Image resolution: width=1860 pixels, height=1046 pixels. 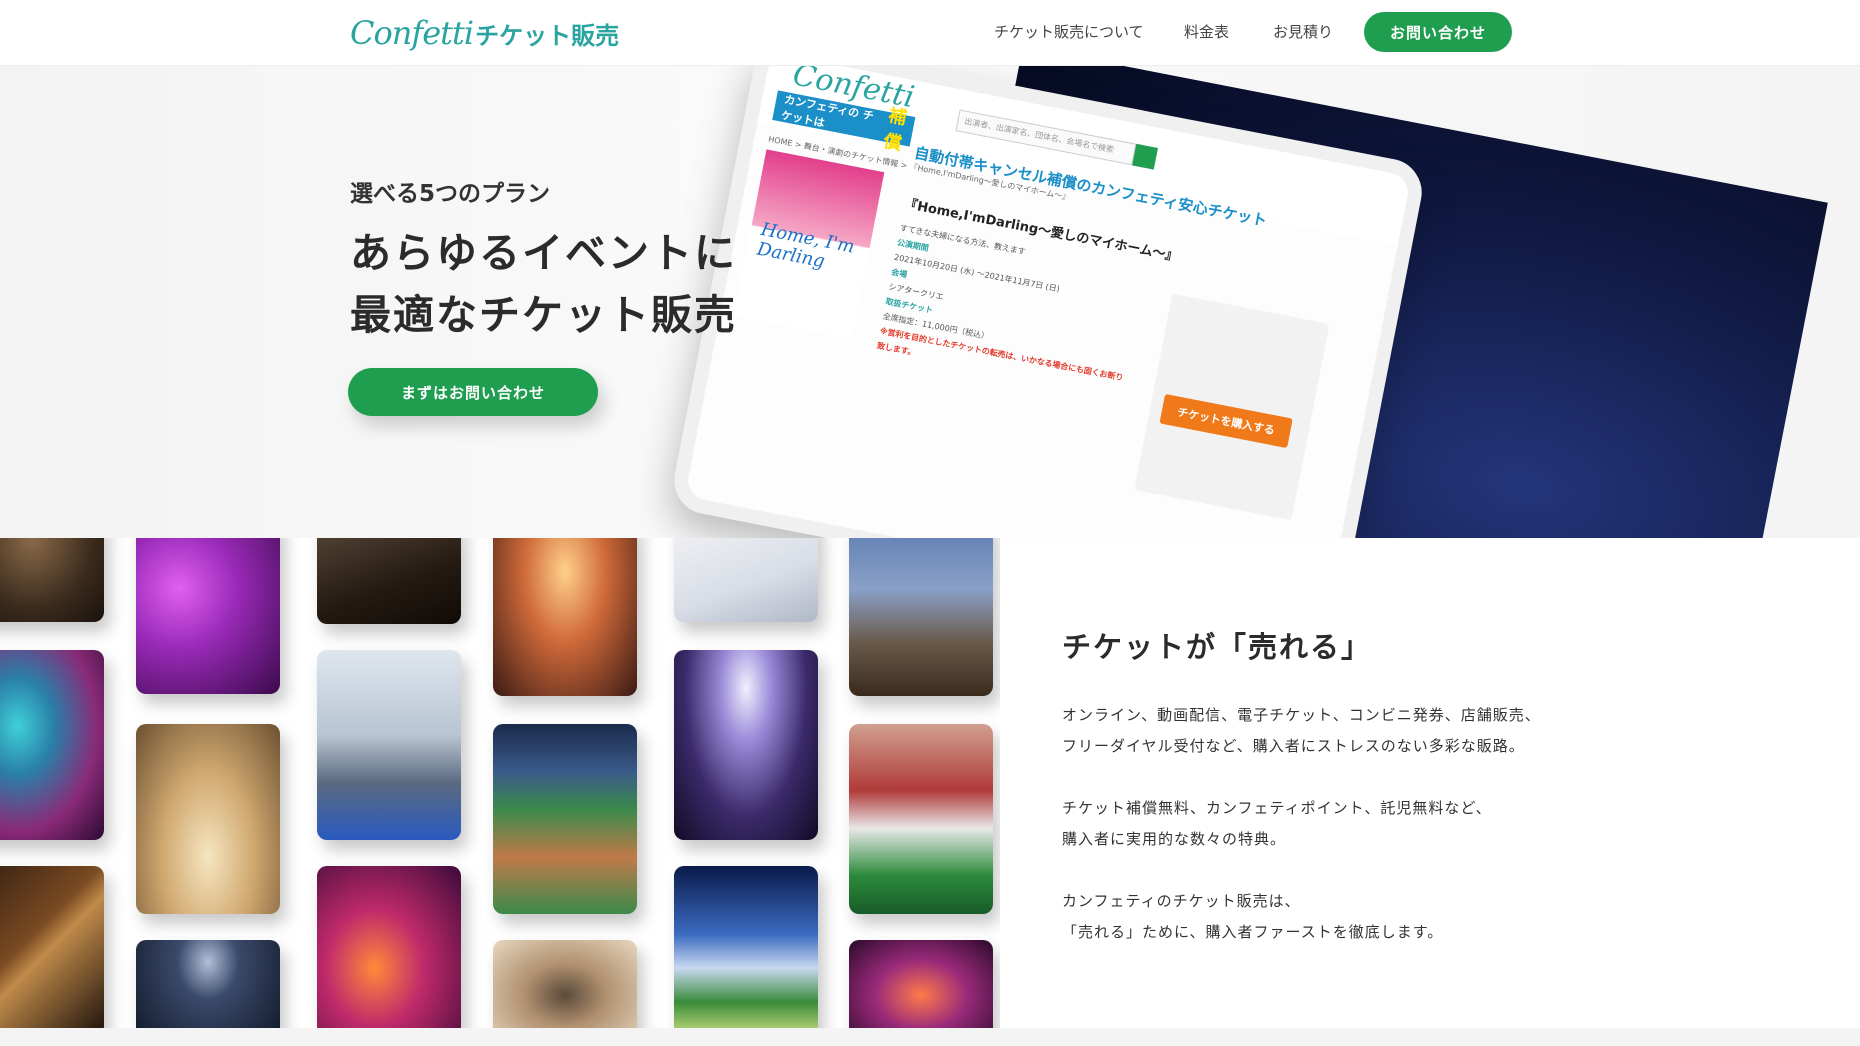 I want to click on photo-snow-sport, so click(x=746, y=580).